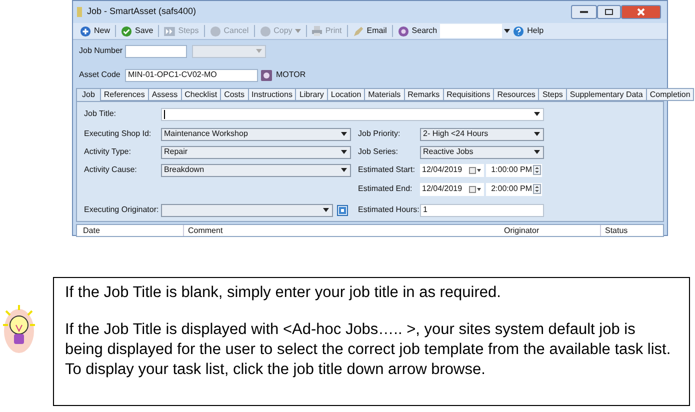 The height and width of the screenshot is (412, 695). I want to click on note-paragraph: If the Job Title is displayed with <Ad-hoc Jobs….. >, your sites system default job is being displayed for the user to select the correct job template from the available task list. To display your task list, click the job title down arrow browse., so click(368, 350).